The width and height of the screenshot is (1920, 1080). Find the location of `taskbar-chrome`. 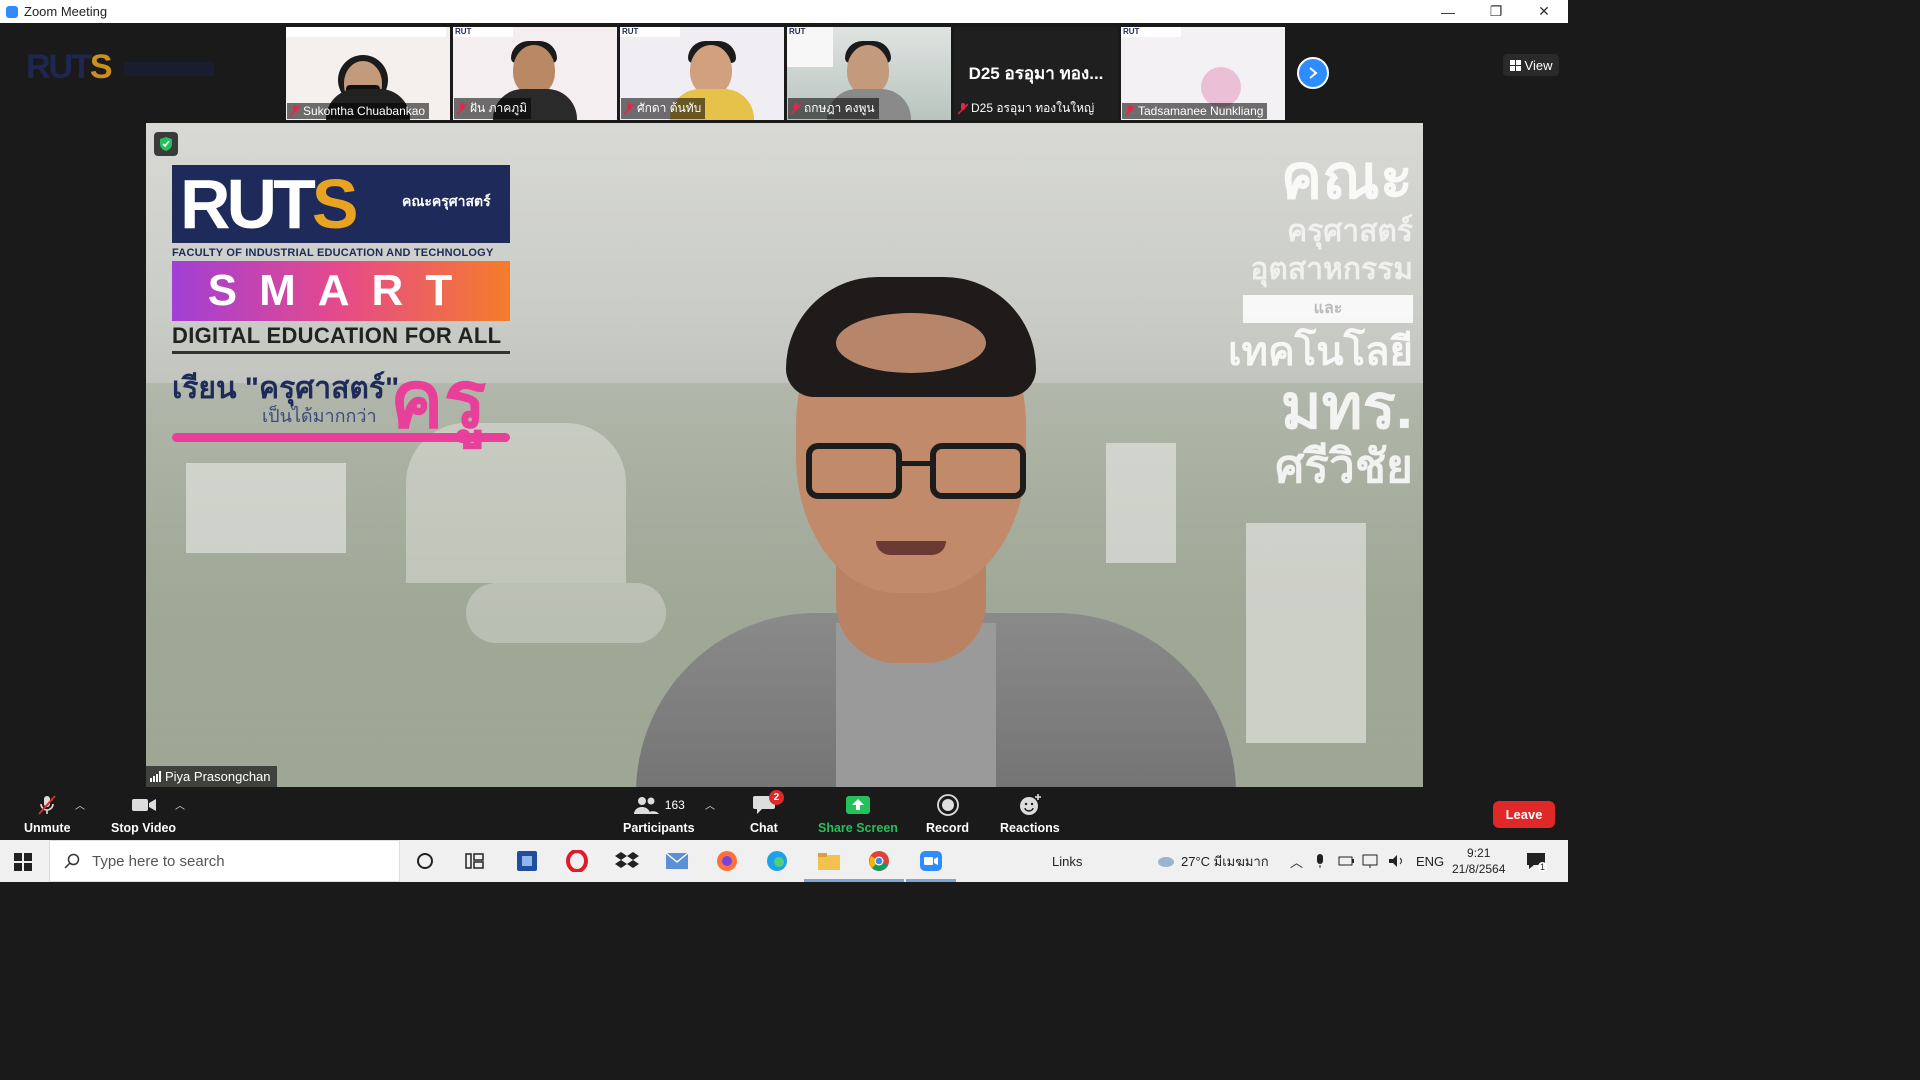

taskbar-chrome is located at coordinates (879, 865).